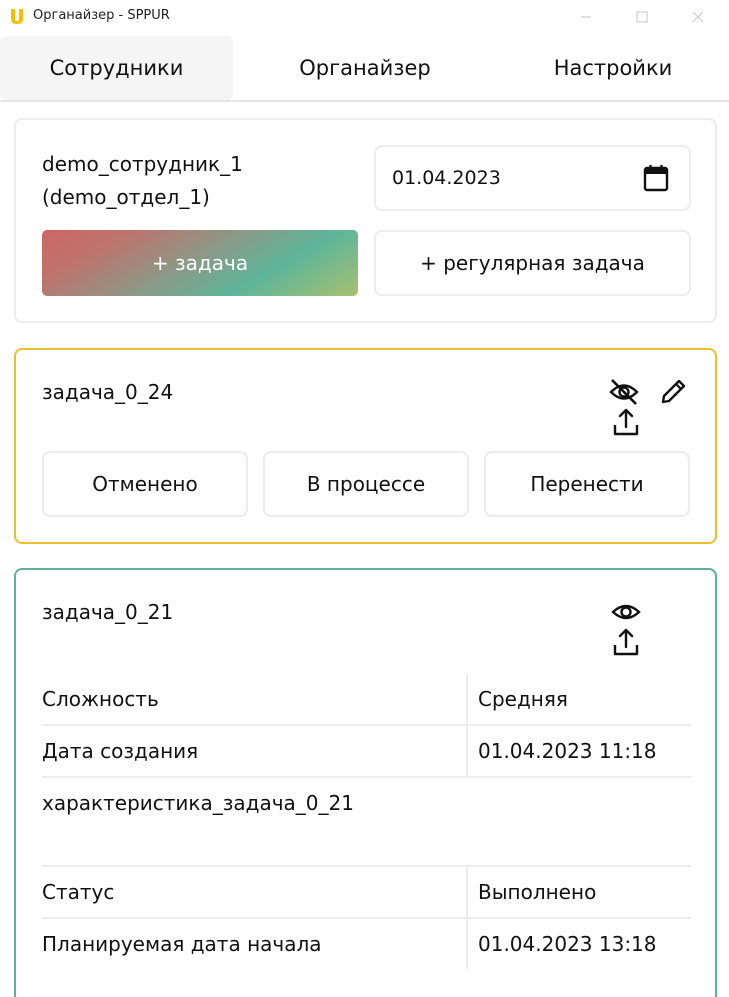  I want to click on main-tabs: Сотрудники Органайзер Настройки, so click(364, 68).